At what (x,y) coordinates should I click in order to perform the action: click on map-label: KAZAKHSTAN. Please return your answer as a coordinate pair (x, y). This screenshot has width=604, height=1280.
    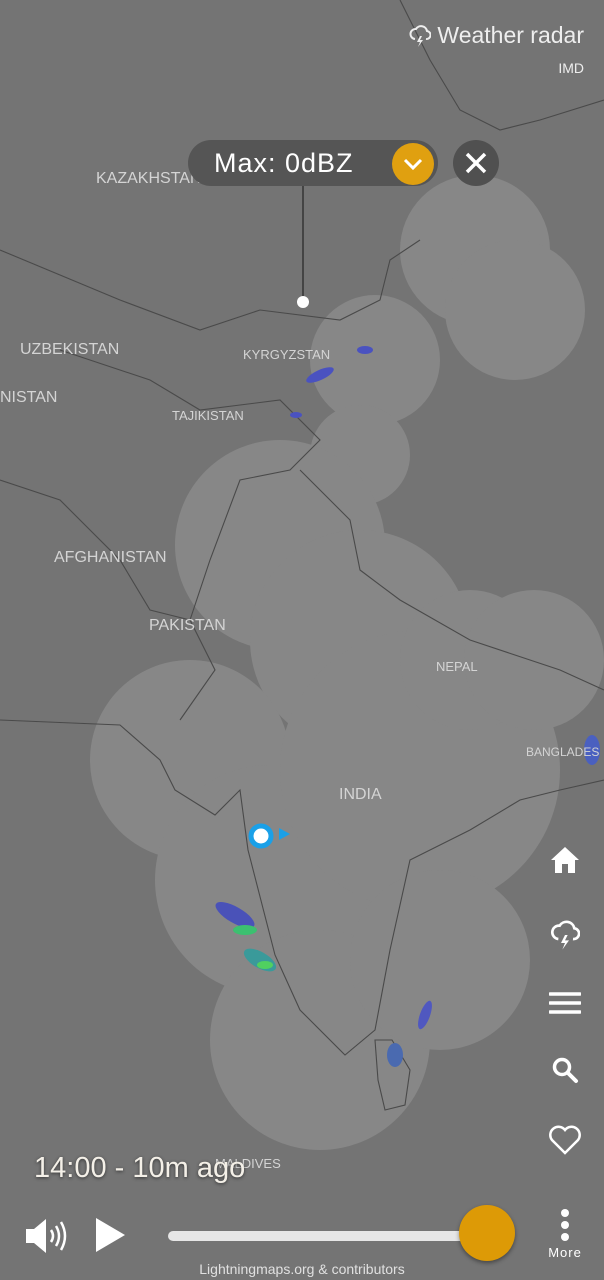
    Looking at the image, I should click on (149, 178).